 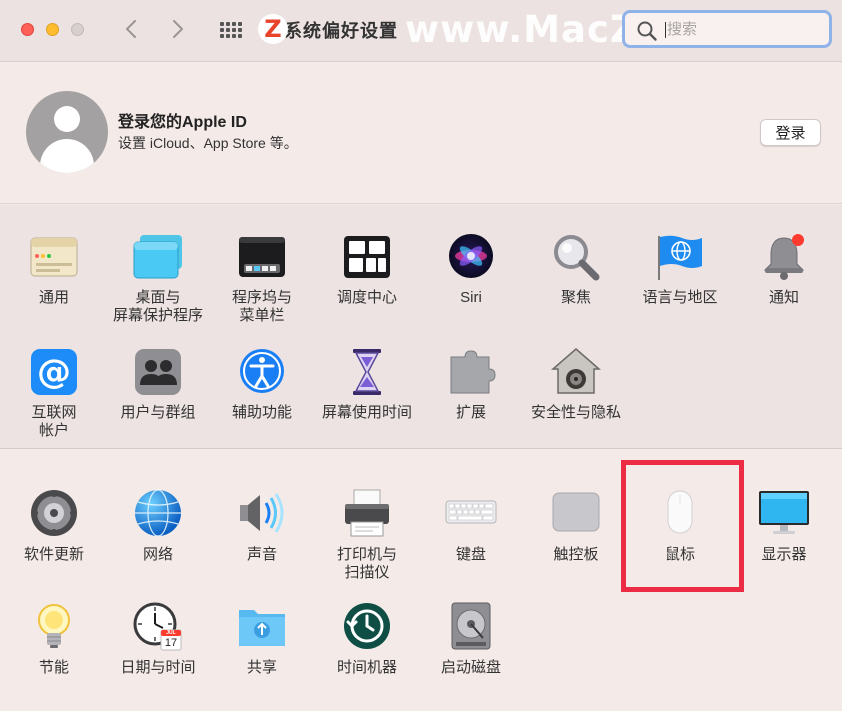 I want to click on pref-sharing: 共享, so click(x=262, y=639).